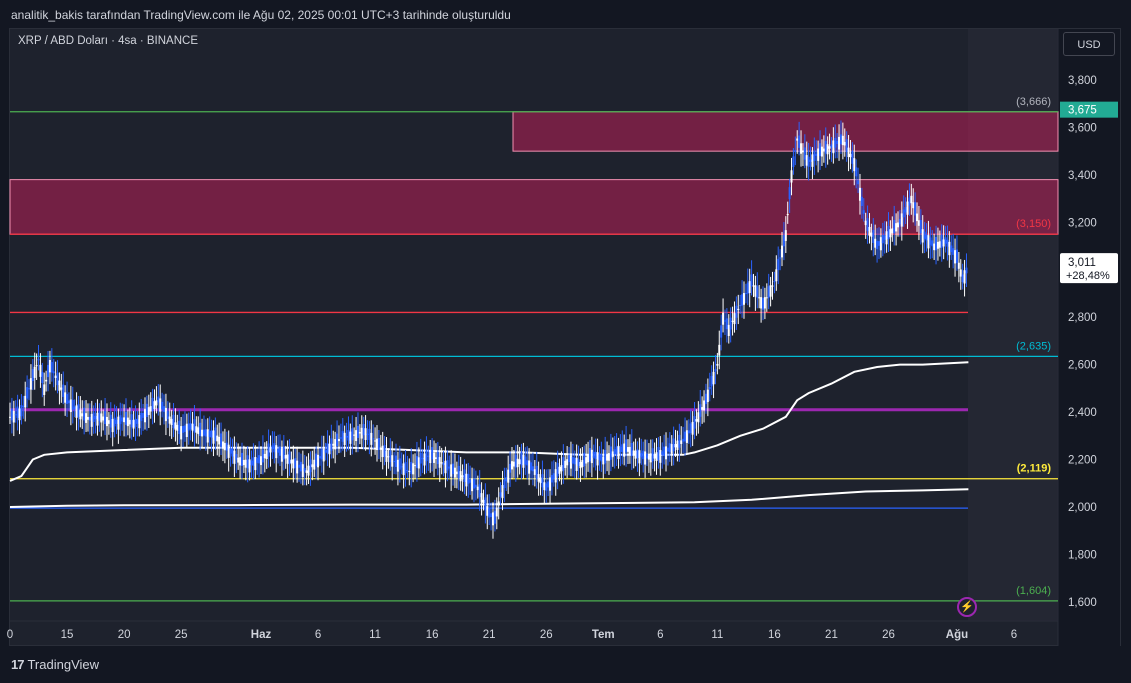 Image resolution: width=1131 pixels, height=683 pixels. What do you see at coordinates (1082, 81) in the screenshot?
I see `y-tick-label: 3,800` at bounding box center [1082, 81].